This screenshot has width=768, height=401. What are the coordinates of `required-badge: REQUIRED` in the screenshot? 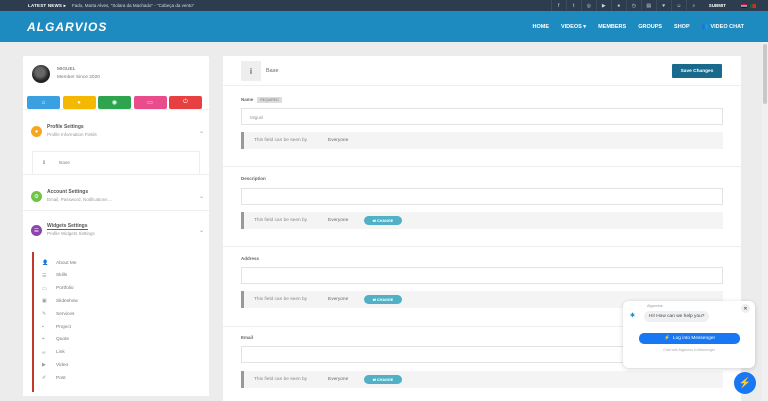 It's located at (269, 100).